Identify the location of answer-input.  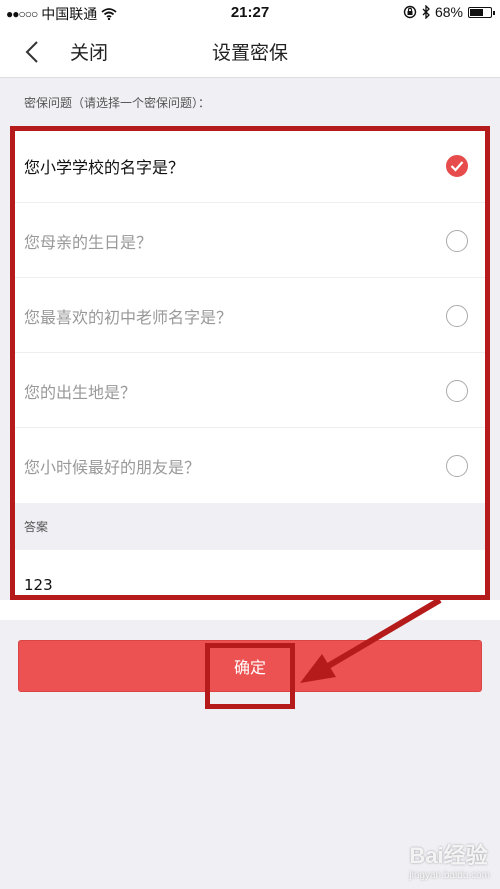
(250, 575).